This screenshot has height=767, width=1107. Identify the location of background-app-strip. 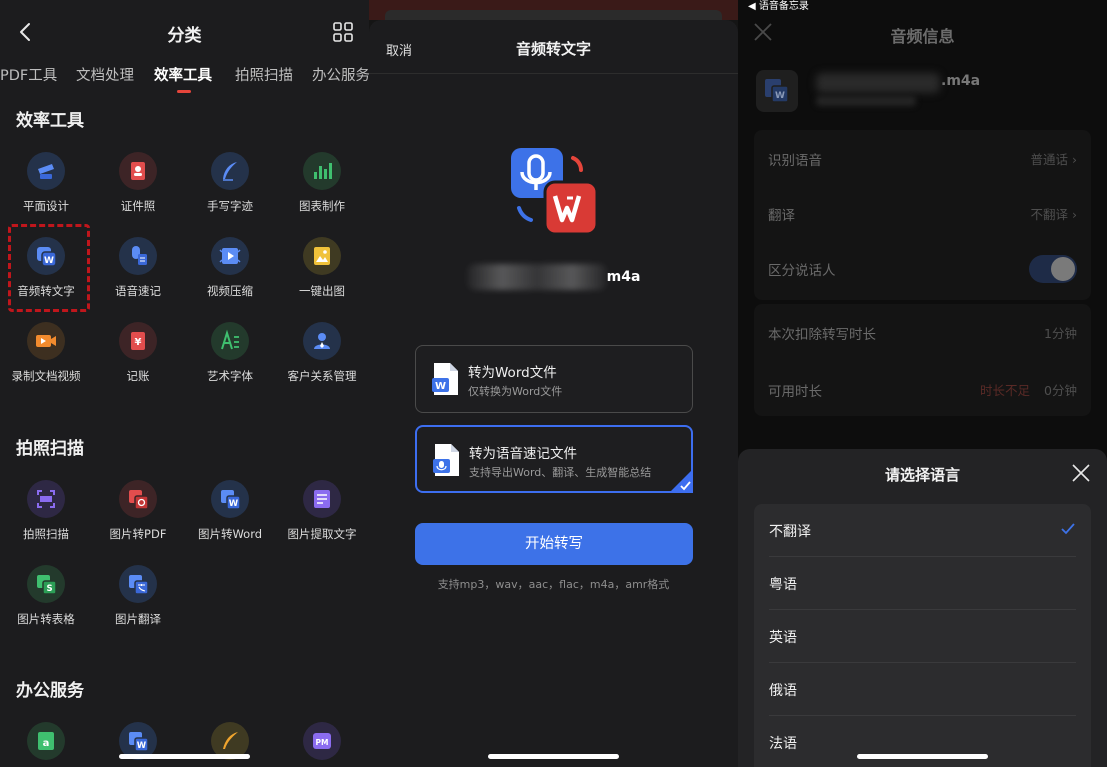
(553, 12).